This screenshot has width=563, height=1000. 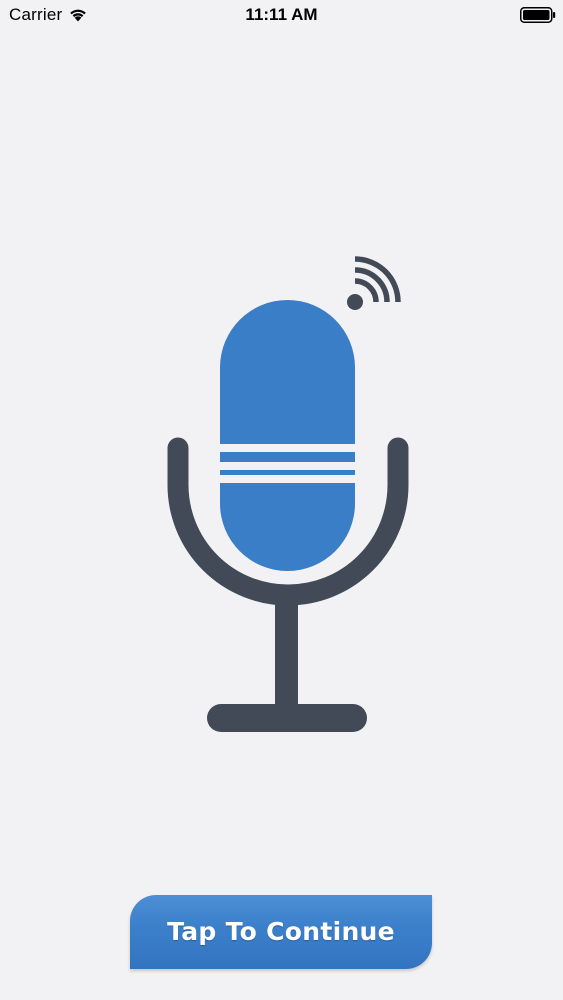 What do you see at coordinates (281, 932) in the screenshot?
I see `tap-to-continue-button: Tap To Continue` at bounding box center [281, 932].